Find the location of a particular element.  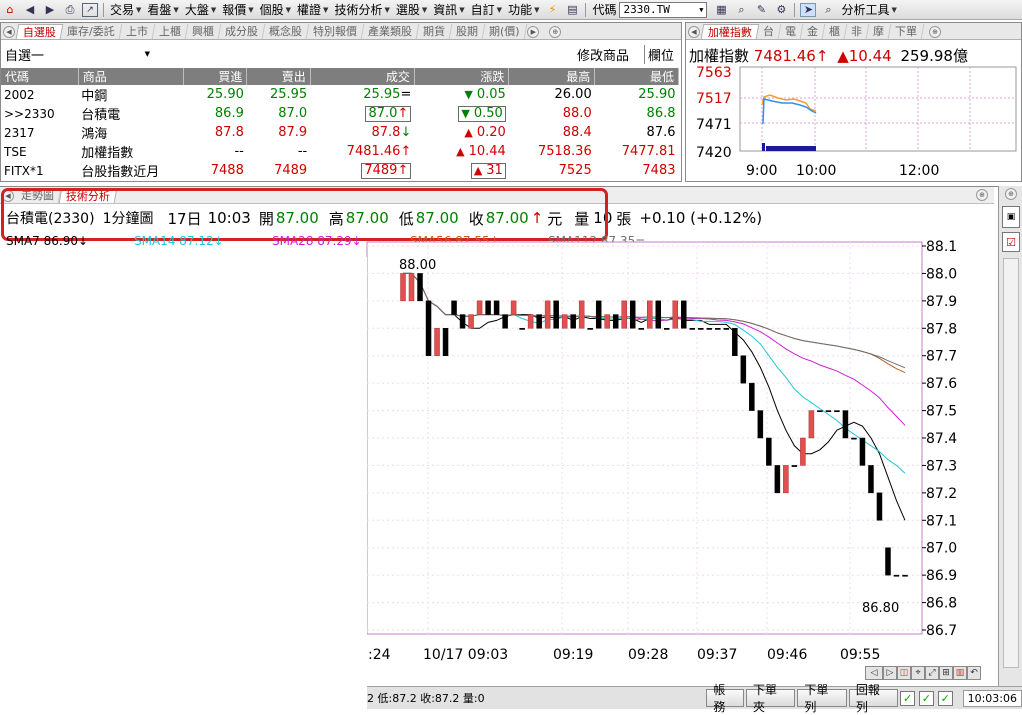

col-code: 代碼 is located at coordinates (40, 76).